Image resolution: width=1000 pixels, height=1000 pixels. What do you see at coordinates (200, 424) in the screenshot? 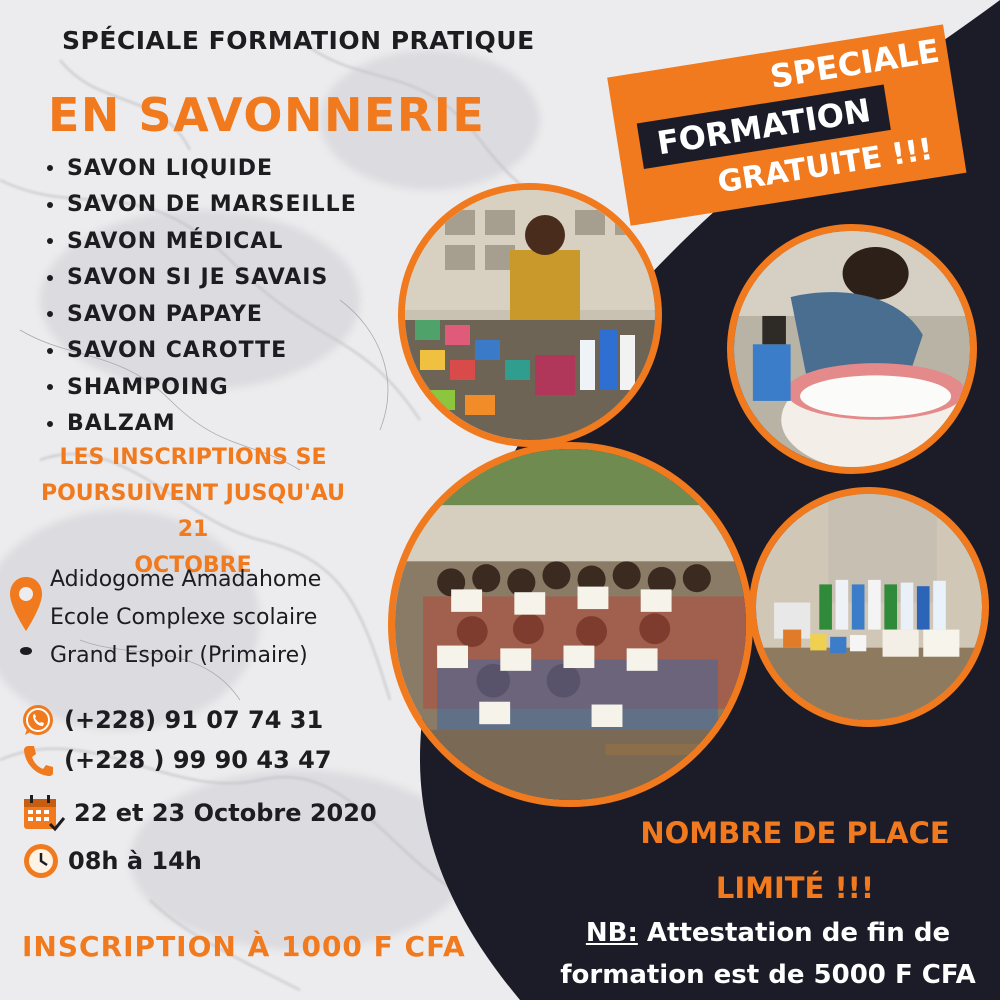
I see `list-item: BALZAM` at bounding box center [200, 424].